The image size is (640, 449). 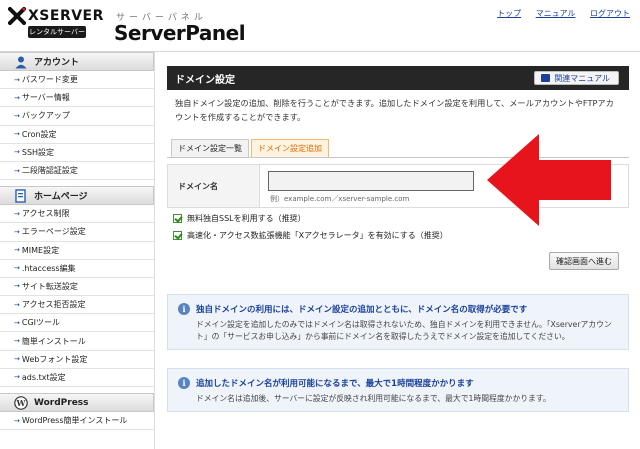 I want to click on info-title-text: 独自ドメインの利用には、ドメイン設定の追加とともに、ドメイン名の取得が必要です, so click(x=362, y=310).